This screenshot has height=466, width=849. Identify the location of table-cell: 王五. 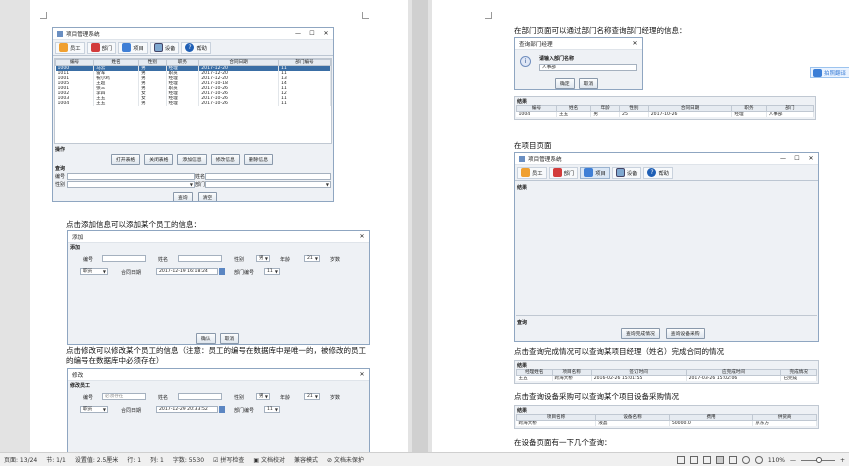
(116, 103).